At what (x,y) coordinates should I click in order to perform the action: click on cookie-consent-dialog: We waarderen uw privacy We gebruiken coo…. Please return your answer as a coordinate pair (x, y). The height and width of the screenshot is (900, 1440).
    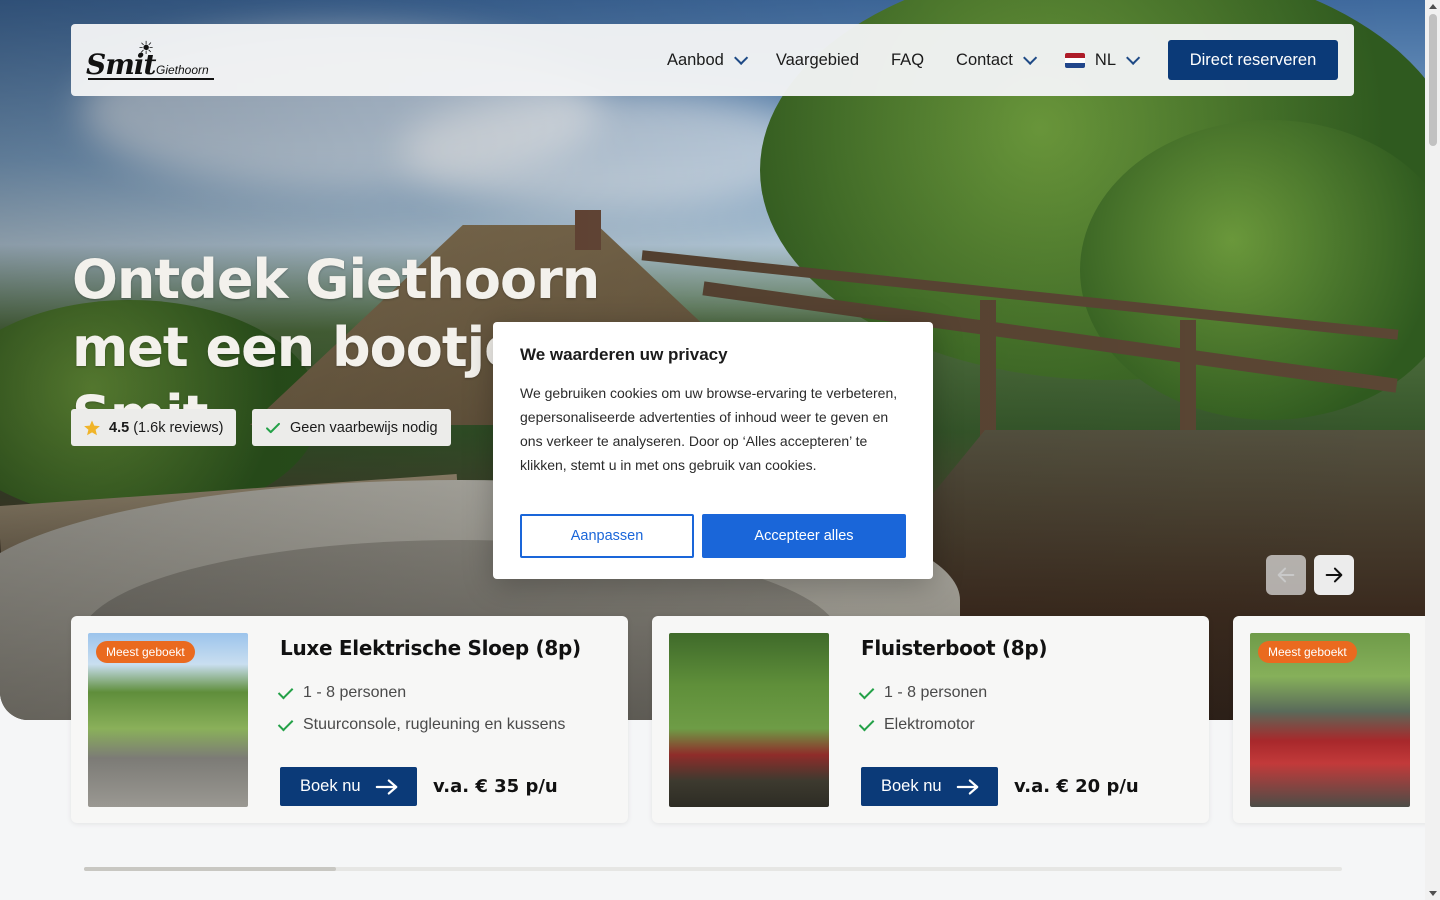
    Looking at the image, I should click on (713, 450).